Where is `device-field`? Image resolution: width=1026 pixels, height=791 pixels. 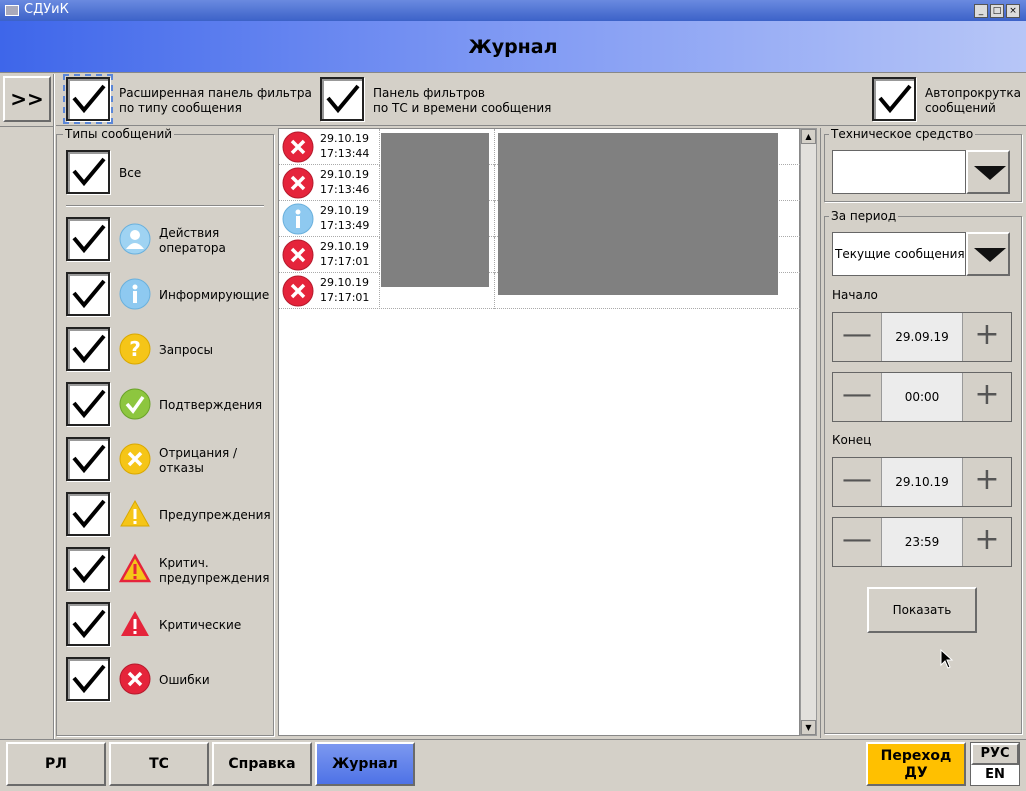
device-field is located at coordinates (899, 172).